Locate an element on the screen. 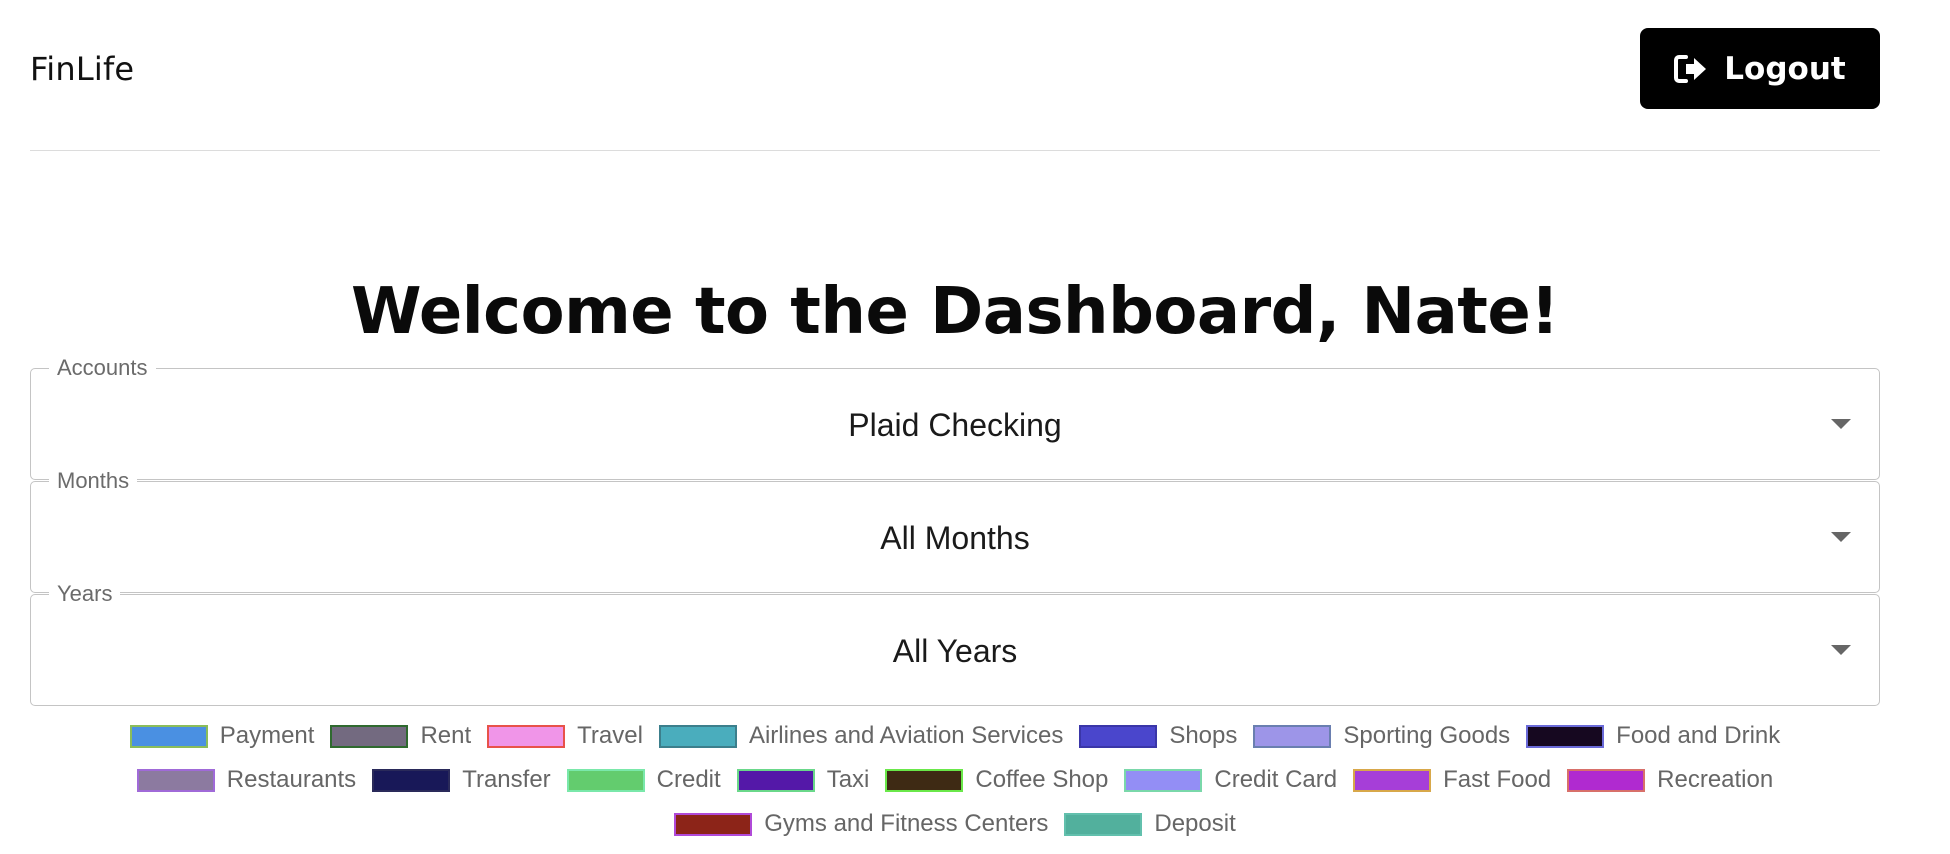 This screenshot has height=854, width=1950. legend-item: Credit is located at coordinates (643, 780).